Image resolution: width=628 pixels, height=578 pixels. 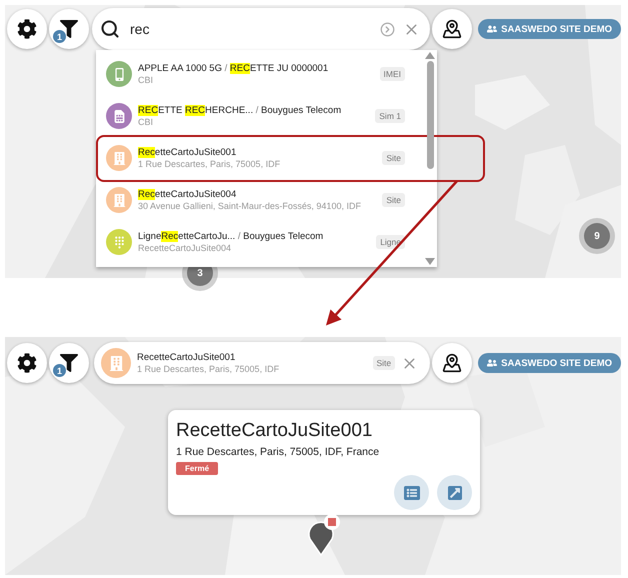 I want to click on selected-title: RecetteCartoJuSite001, so click(x=186, y=357).